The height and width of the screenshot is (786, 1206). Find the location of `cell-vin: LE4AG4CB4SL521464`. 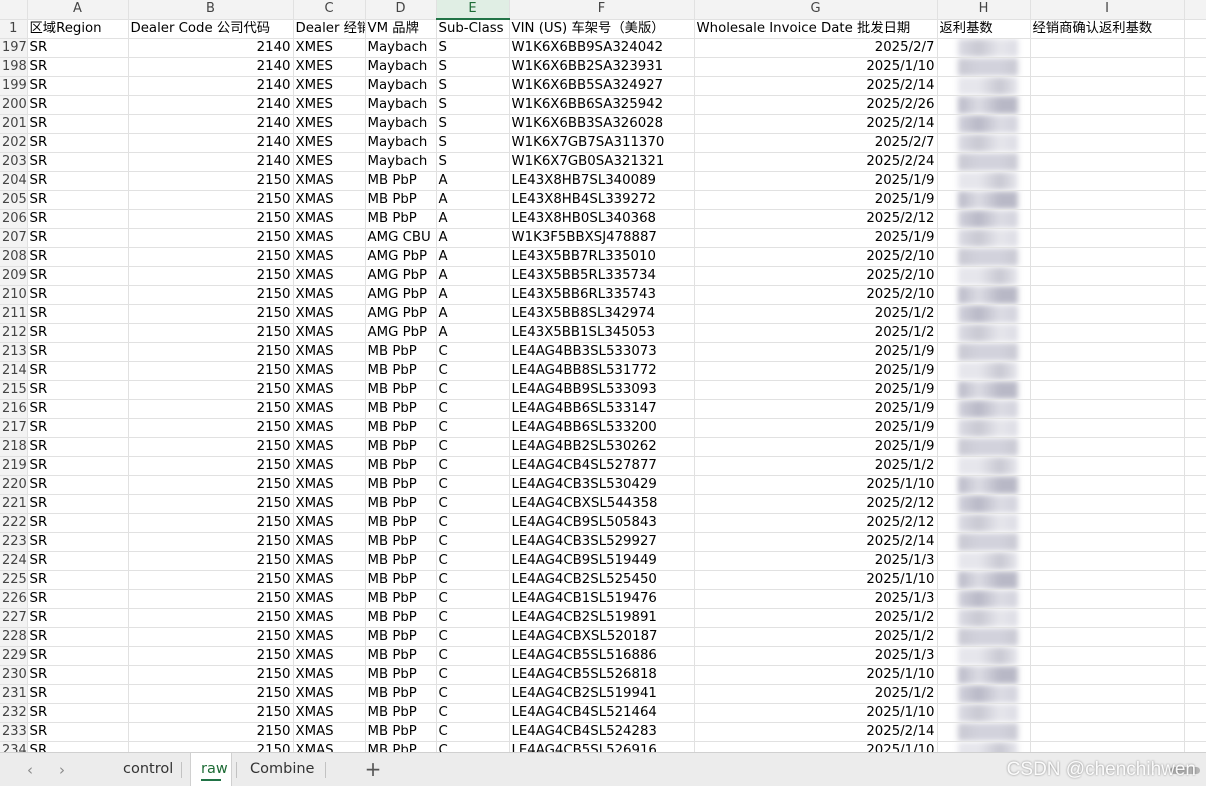

cell-vin: LE4AG4CB4SL521464 is located at coordinates (602, 713).